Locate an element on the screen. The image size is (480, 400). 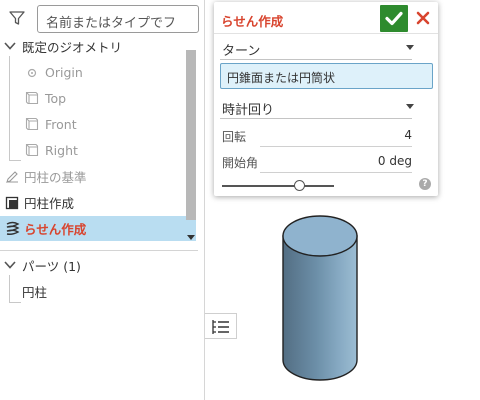
cylinder-3d-model is located at coordinates (320, 298).